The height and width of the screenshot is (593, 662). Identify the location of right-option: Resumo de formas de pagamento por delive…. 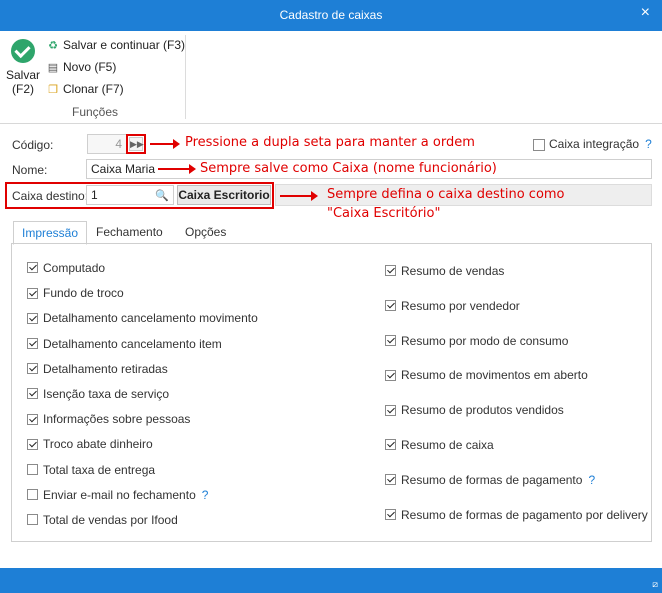
(516, 515).